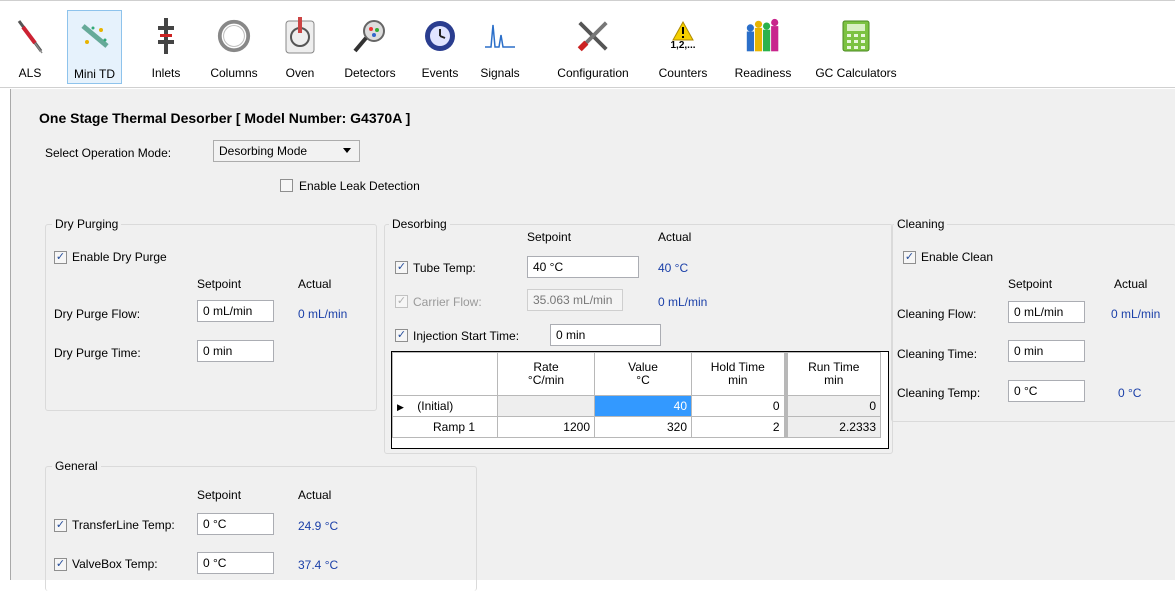  I want to click on toolbar-gc-calculators-button: GC Calculators, so click(856, 47).